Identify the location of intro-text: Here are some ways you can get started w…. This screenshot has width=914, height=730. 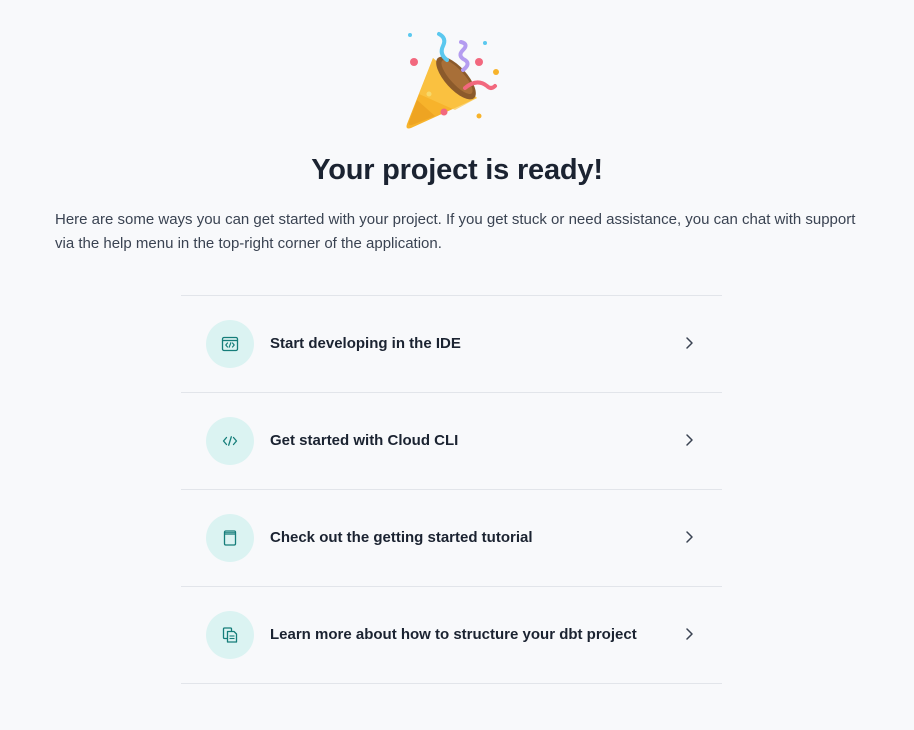
(455, 231).